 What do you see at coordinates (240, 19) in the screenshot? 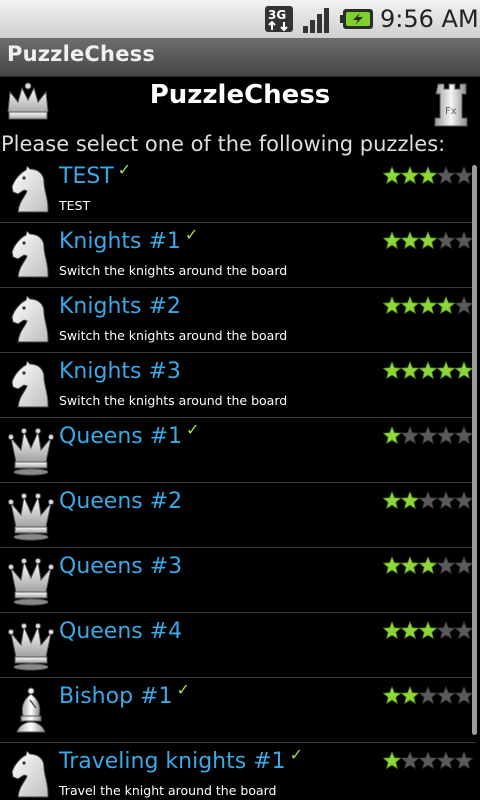
I see `status-bar: 3G 9:56 AM` at bounding box center [240, 19].